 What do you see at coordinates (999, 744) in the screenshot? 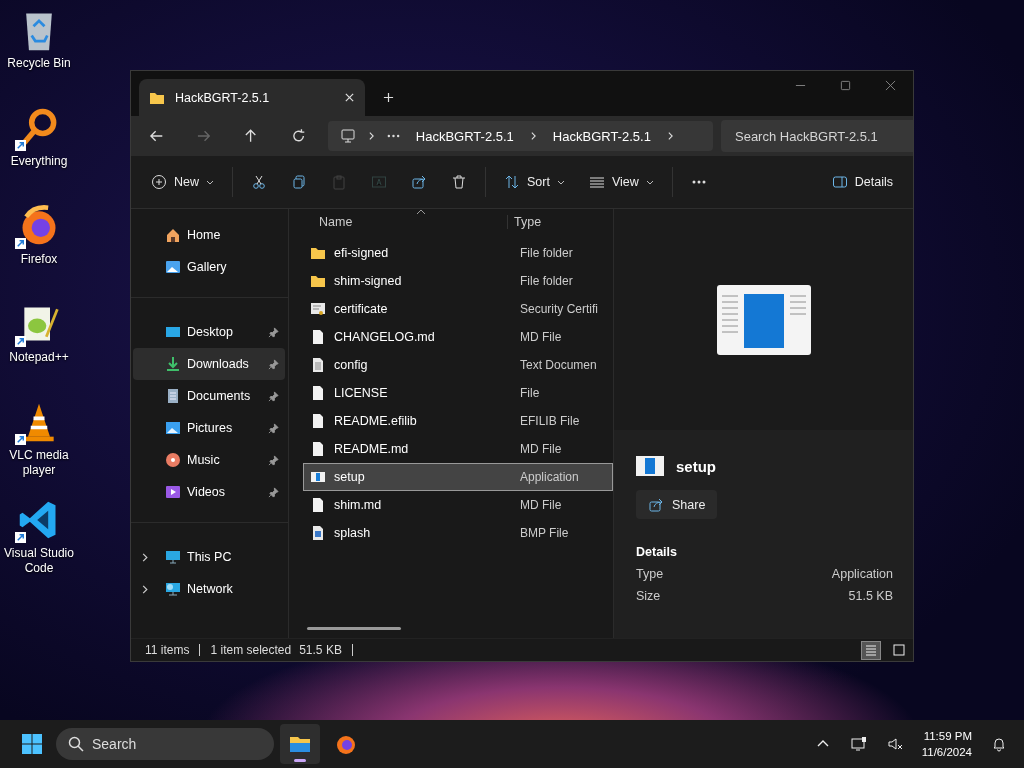
I see `notification-bell-icon` at bounding box center [999, 744].